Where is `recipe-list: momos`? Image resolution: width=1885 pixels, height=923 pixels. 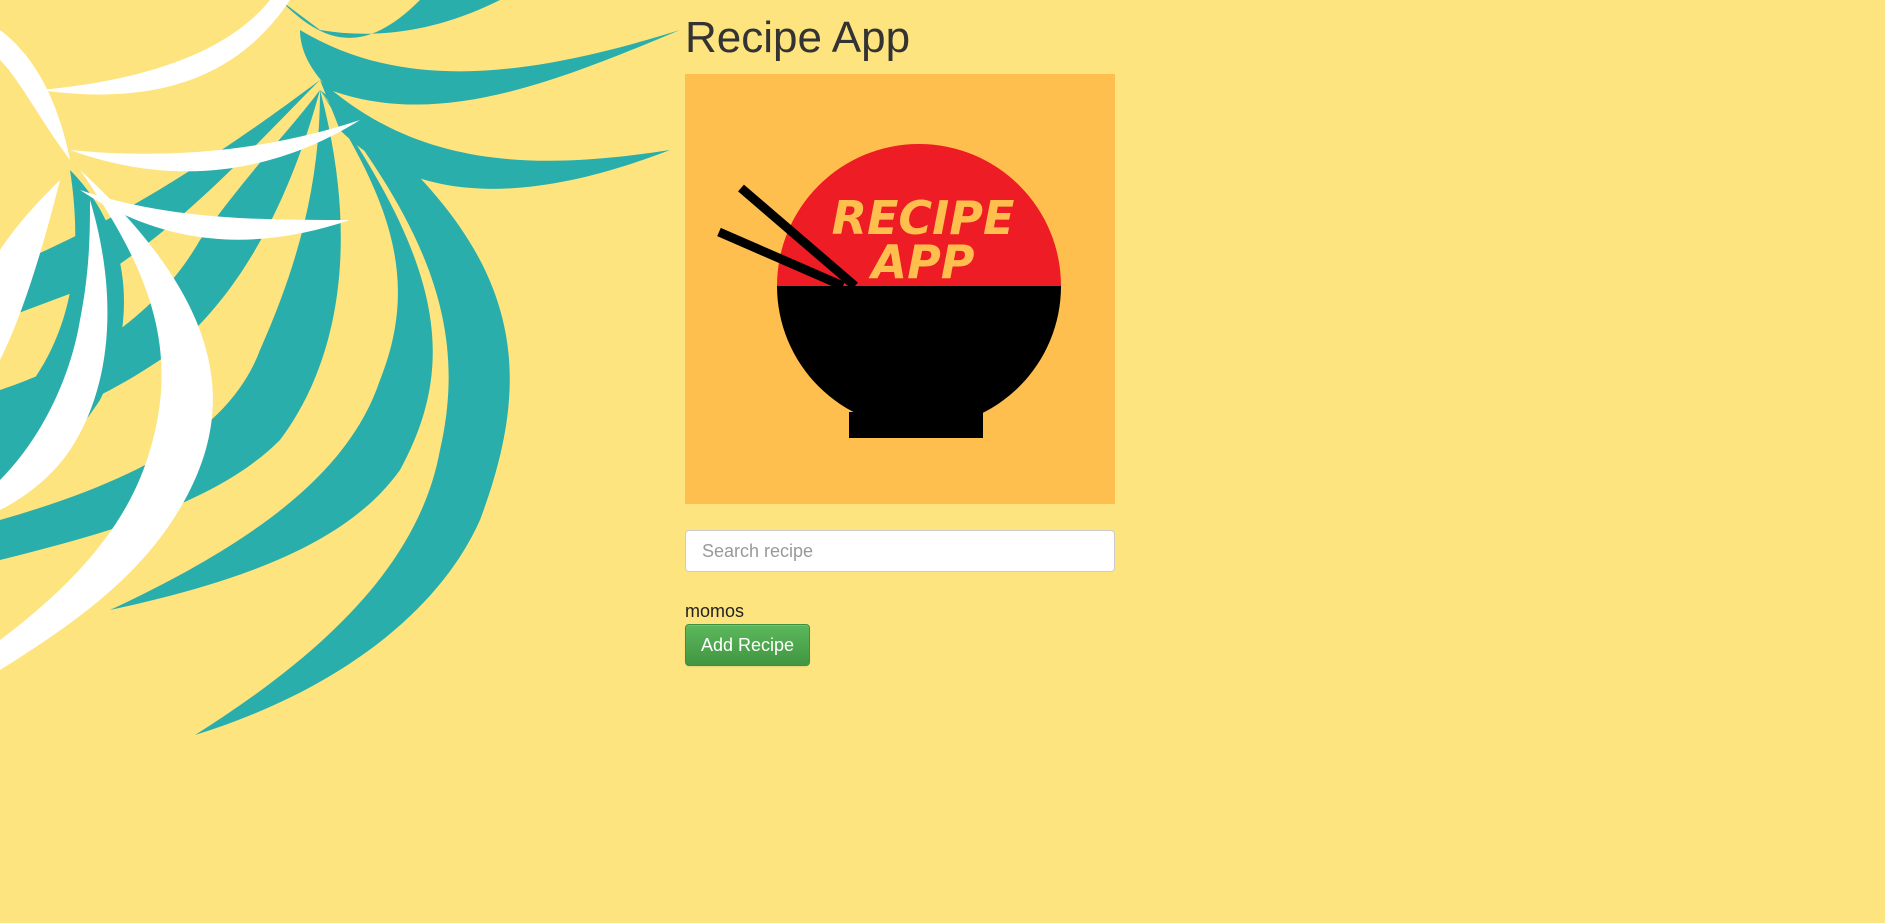 recipe-list: momos is located at coordinates (900, 611).